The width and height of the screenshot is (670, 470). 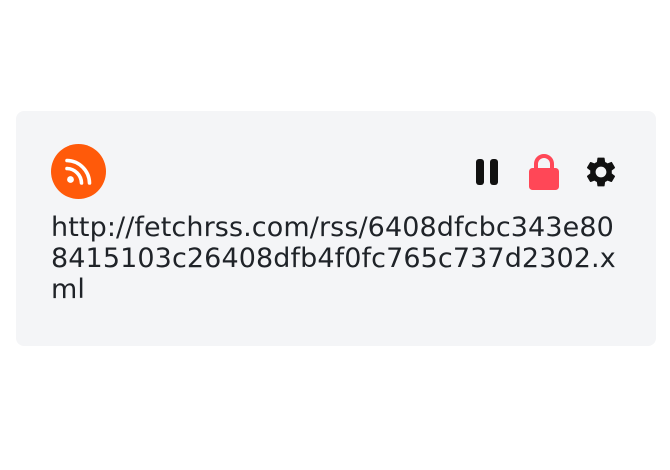 I want to click on gear-icon, so click(x=601, y=172).